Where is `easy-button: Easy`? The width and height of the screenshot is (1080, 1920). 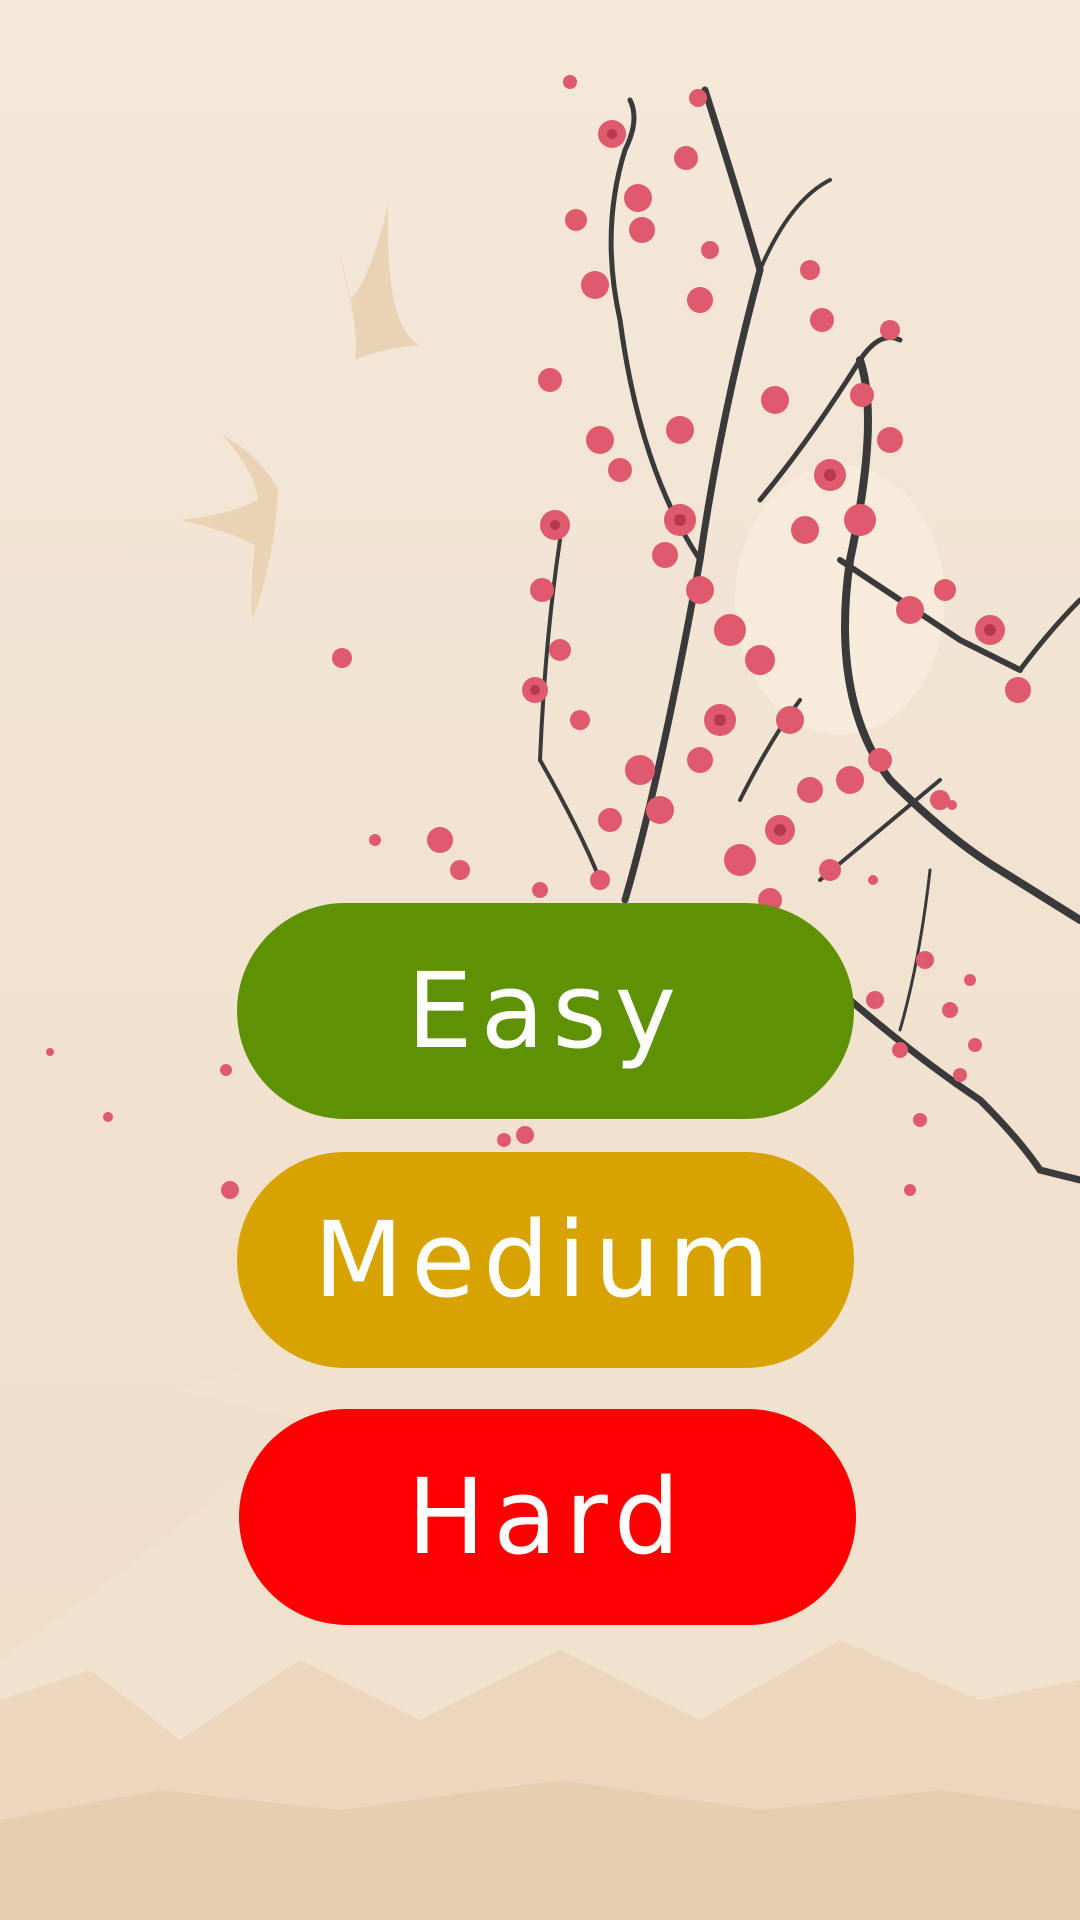 easy-button: Easy is located at coordinates (545, 1011).